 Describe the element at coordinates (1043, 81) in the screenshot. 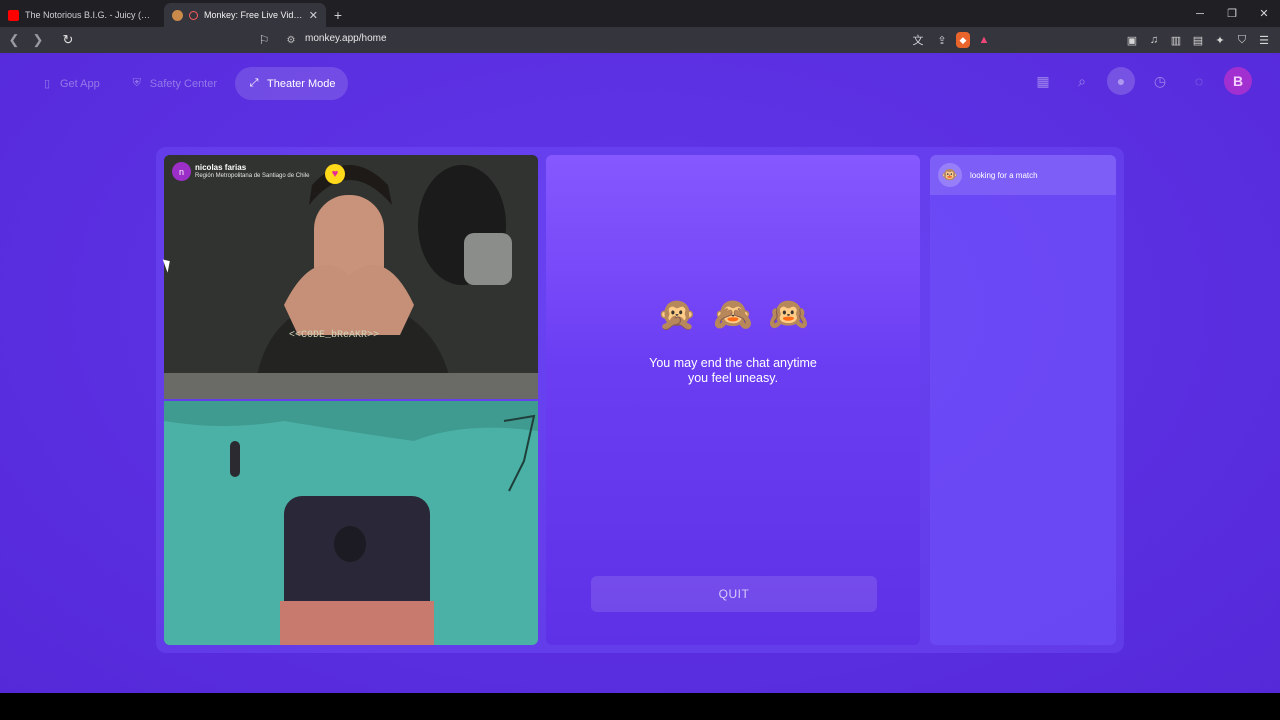

I see `shop-icon: ▦` at that location.